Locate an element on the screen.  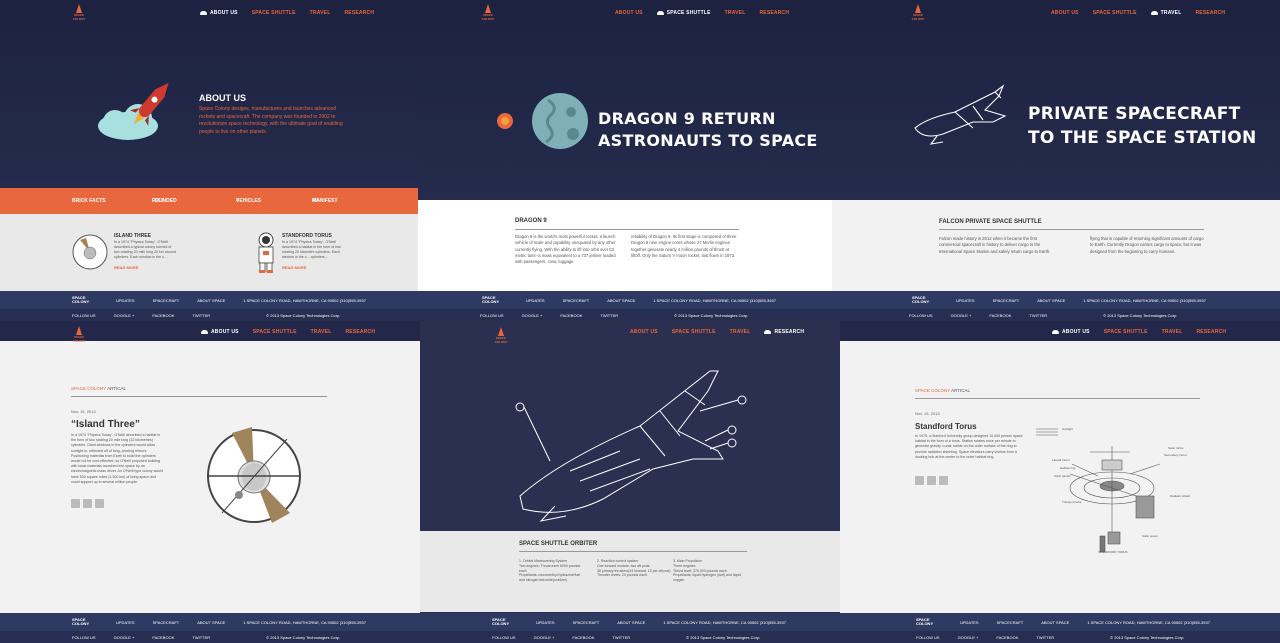
diagram-label-solar-mirror: Solar mirror is located at coordinates (1176, 448).